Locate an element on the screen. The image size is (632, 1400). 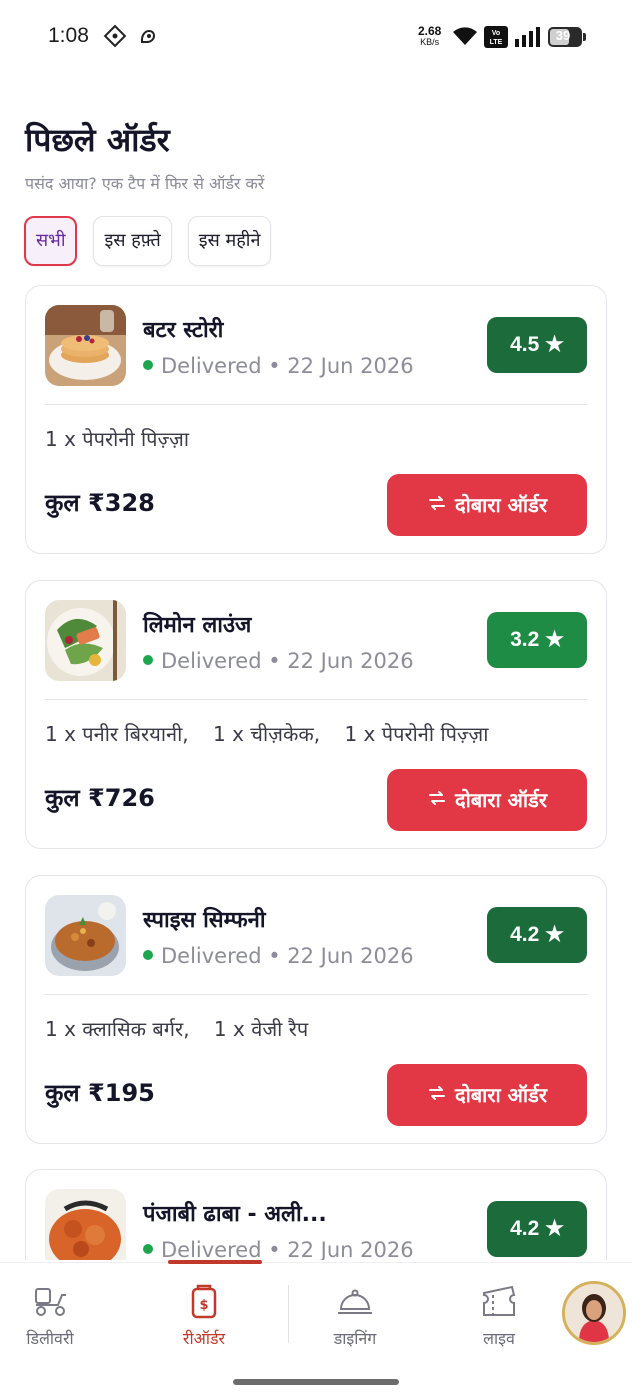
swiggy-notification-icon is located at coordinates (148, 38).